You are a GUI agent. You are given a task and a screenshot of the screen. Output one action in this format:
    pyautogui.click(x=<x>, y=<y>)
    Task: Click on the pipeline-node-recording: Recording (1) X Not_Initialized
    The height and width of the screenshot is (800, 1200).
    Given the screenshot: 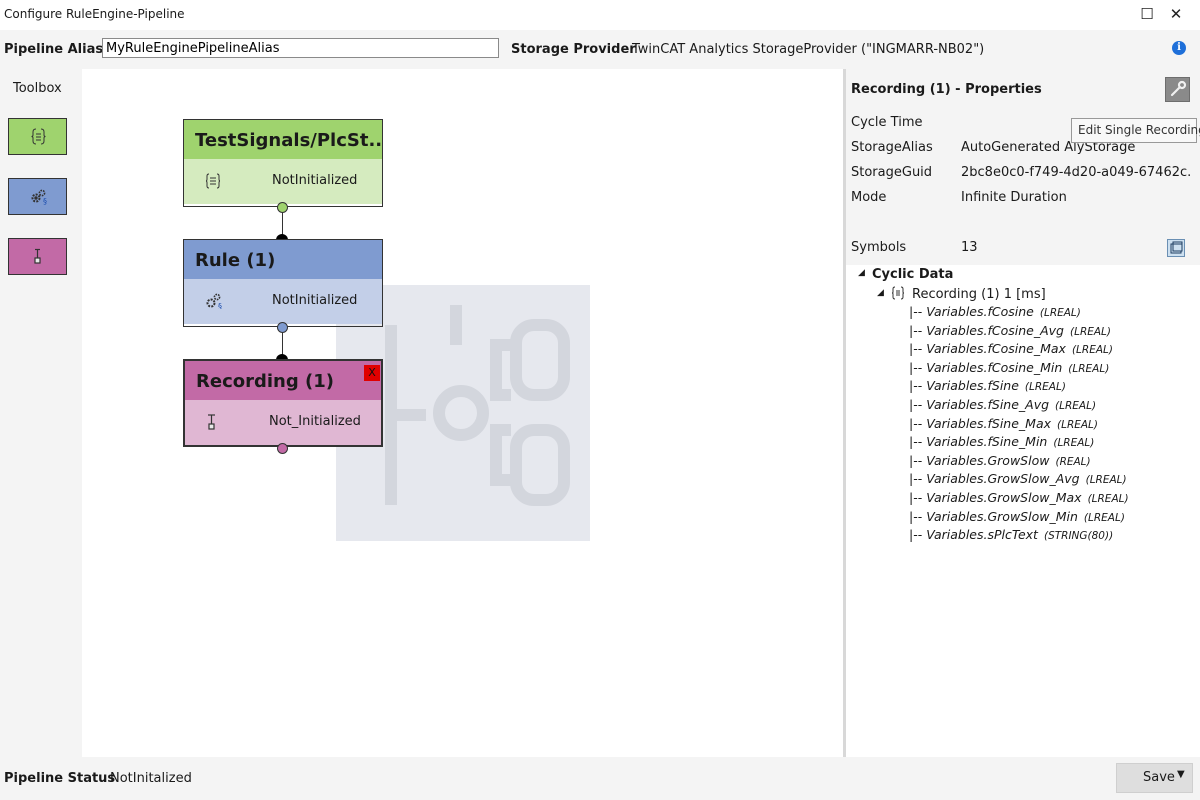 What is the action you would take?
    pyautogui.click(x=283, y=403)
    